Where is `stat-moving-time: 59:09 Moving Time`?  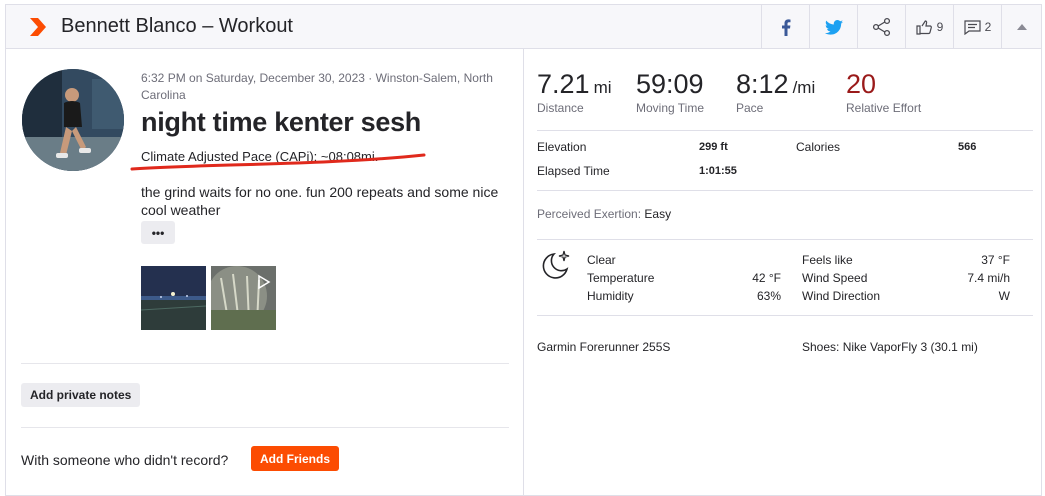
stat-moving-time: 59:09 Moving Time is located at coordinates (670, 92).